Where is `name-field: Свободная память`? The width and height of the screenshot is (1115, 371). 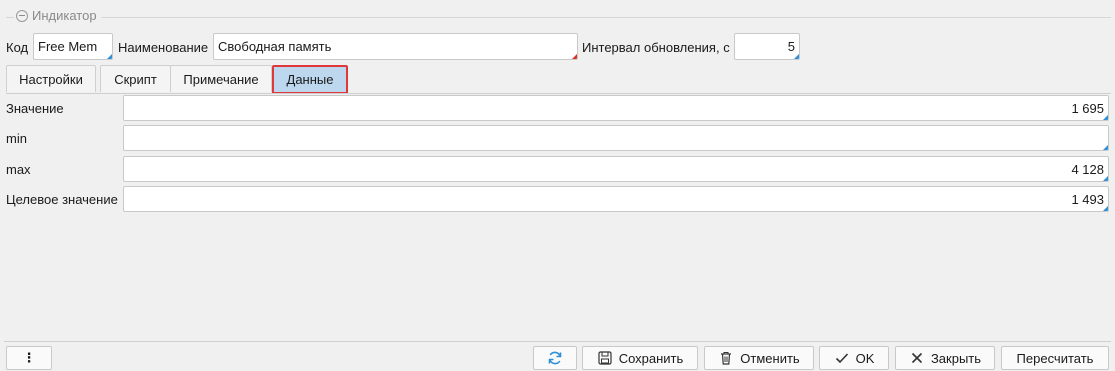 name-field: Свободная память is located at coordinates (395, 46).